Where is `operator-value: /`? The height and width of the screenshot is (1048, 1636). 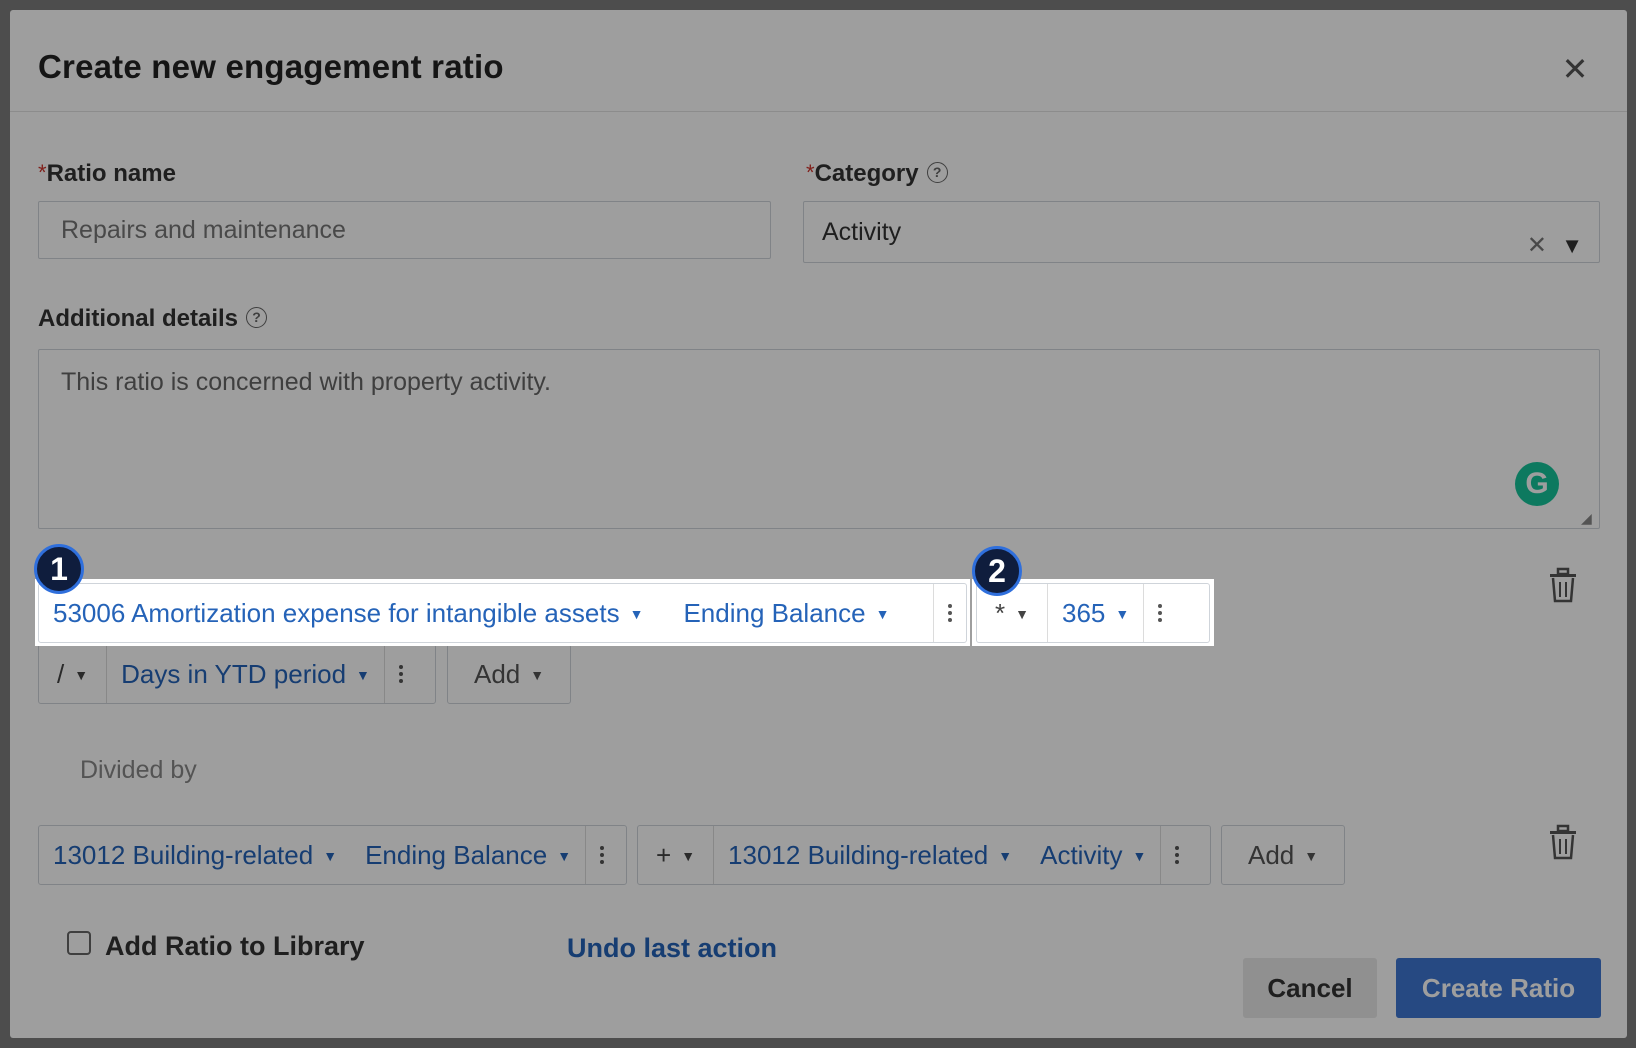 operator-value: / is located at coordinates (61, 673).